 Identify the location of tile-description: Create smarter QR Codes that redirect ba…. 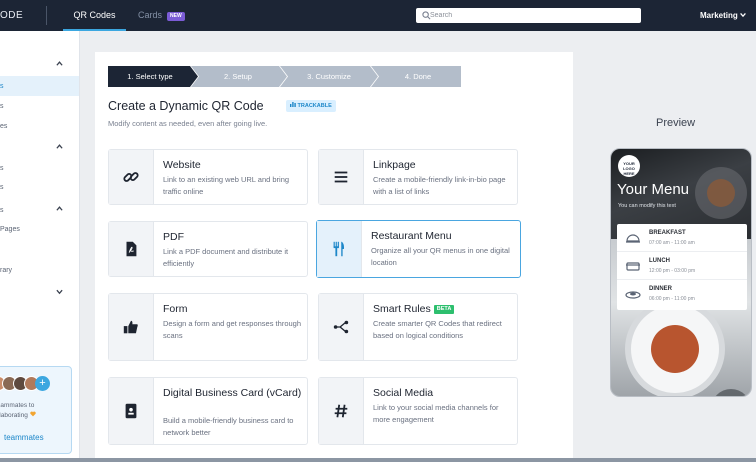
(437, 329).